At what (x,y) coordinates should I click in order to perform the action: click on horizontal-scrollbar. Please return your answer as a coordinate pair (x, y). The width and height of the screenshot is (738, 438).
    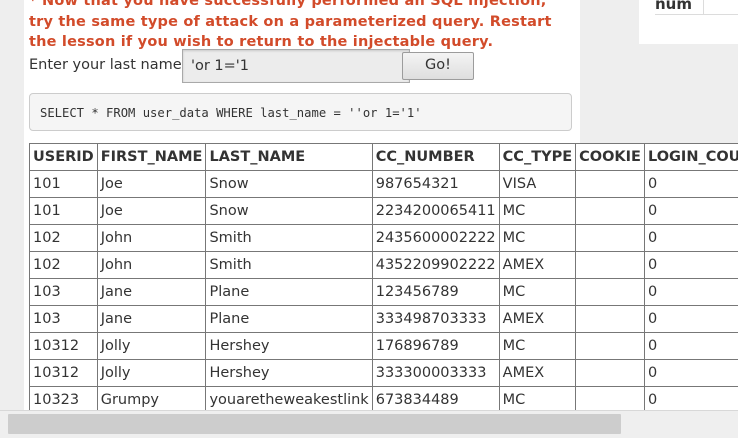
    Looking at the image, I should click on (369, 424).